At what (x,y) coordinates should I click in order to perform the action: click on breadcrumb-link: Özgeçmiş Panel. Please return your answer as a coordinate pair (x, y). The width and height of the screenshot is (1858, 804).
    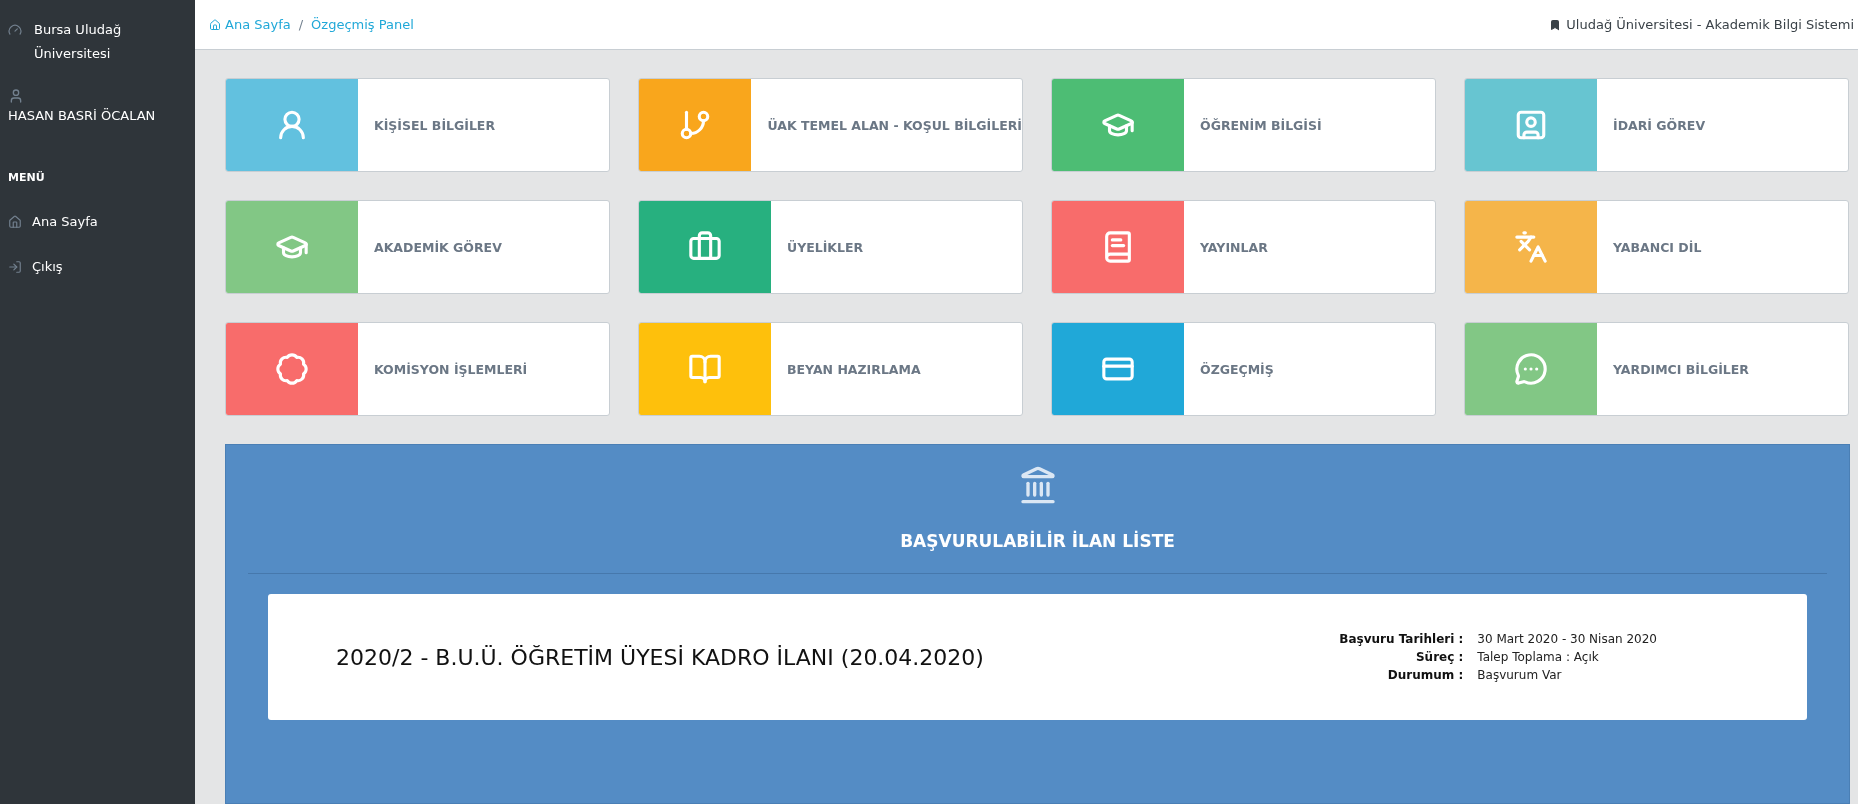
    Looking at the image, I should click on (362, 24).